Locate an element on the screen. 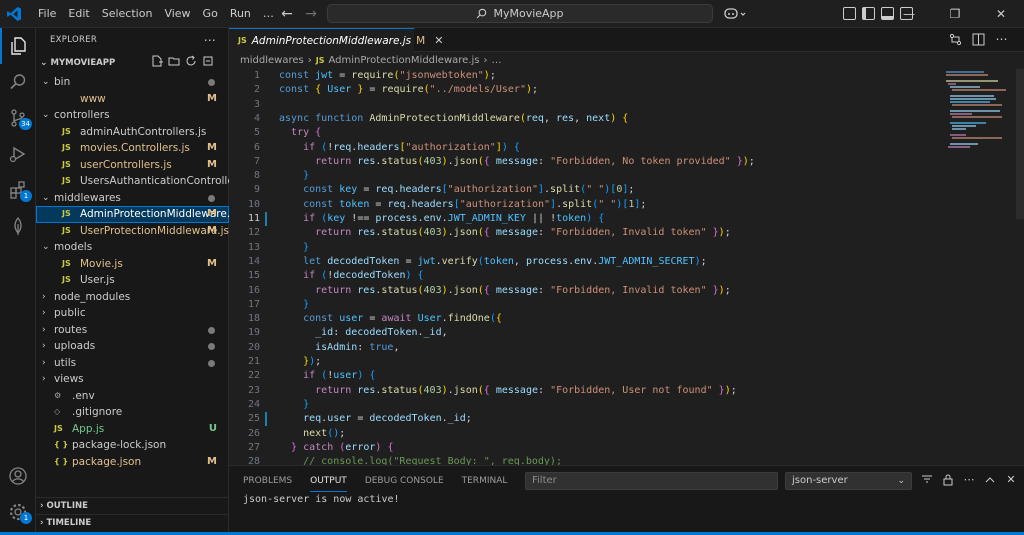  tree-file: { } package.json M is located at coordinates (132, 462).